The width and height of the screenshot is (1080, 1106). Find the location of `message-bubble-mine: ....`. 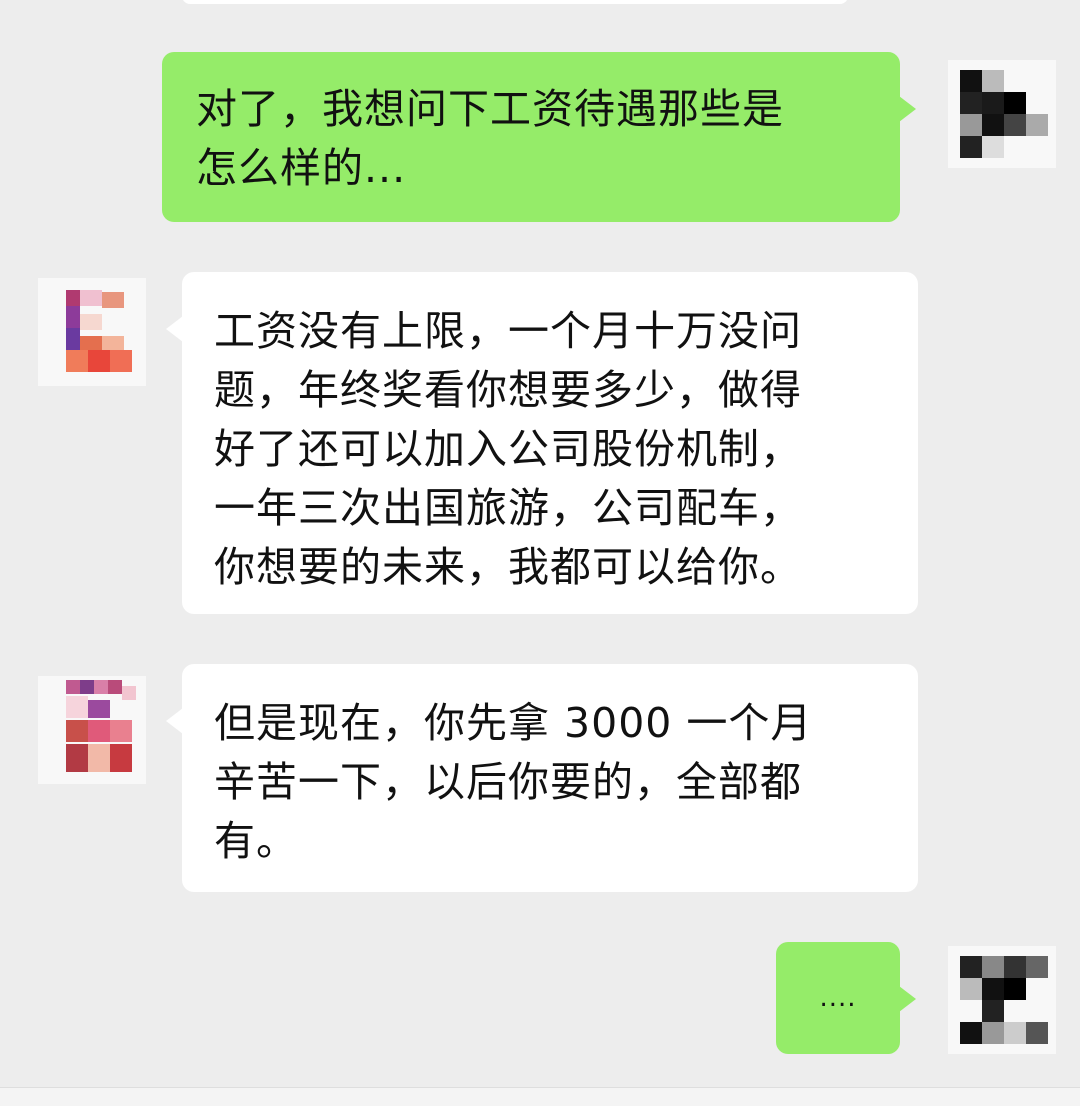

message-bubble-mine: .... is located at coordinates (846, 998).